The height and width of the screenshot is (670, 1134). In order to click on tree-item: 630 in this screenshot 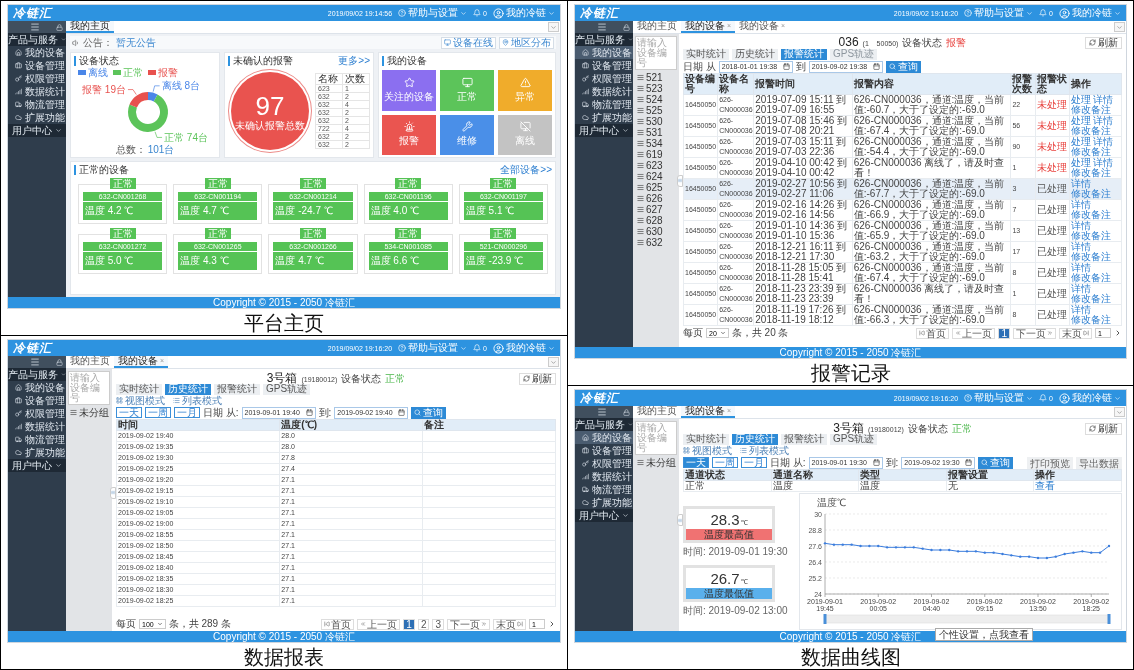, I will do `click(656, 231)`.